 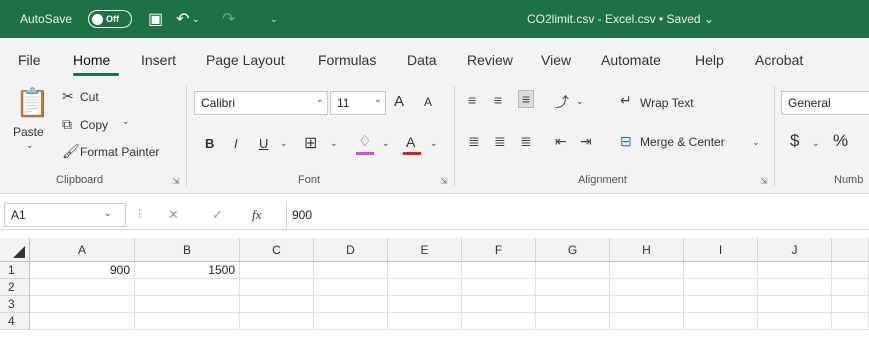 I want to click on font-color-button: A, so click(x=410, y=142).